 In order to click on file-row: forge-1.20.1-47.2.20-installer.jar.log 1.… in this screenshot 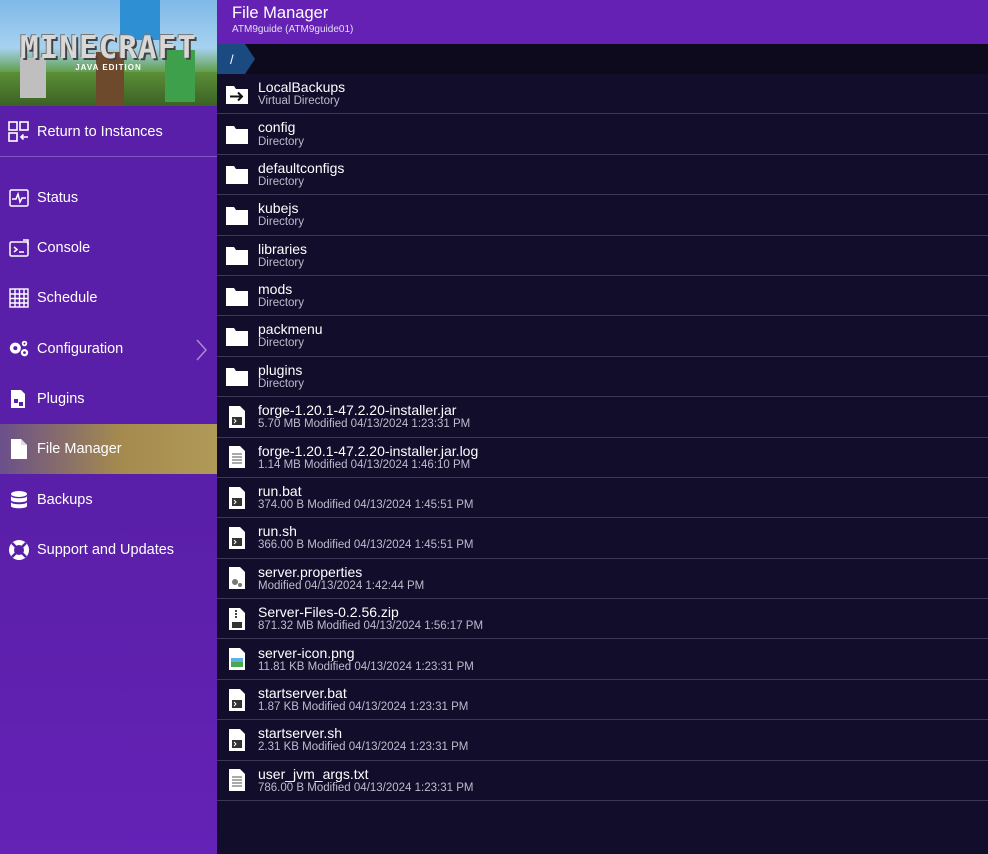, I will do `click(602, 458)`.